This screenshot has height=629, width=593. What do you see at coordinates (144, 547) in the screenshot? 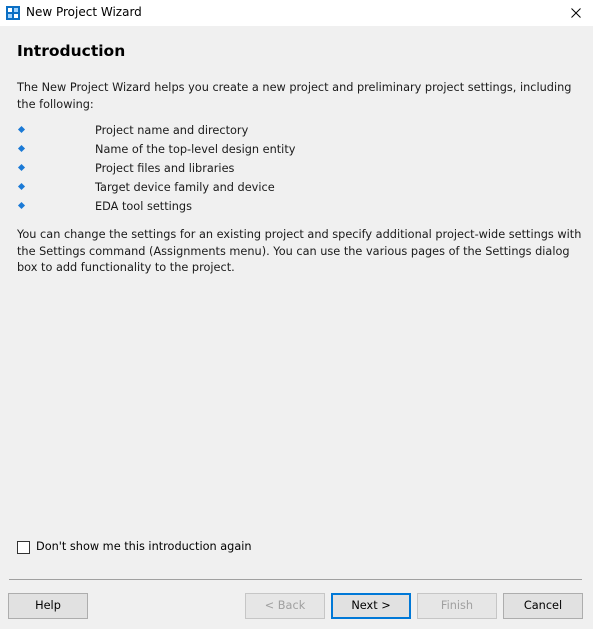
I see `dont-show-again-label: Don't show me this introduction again` at bounding box center [144, 547].